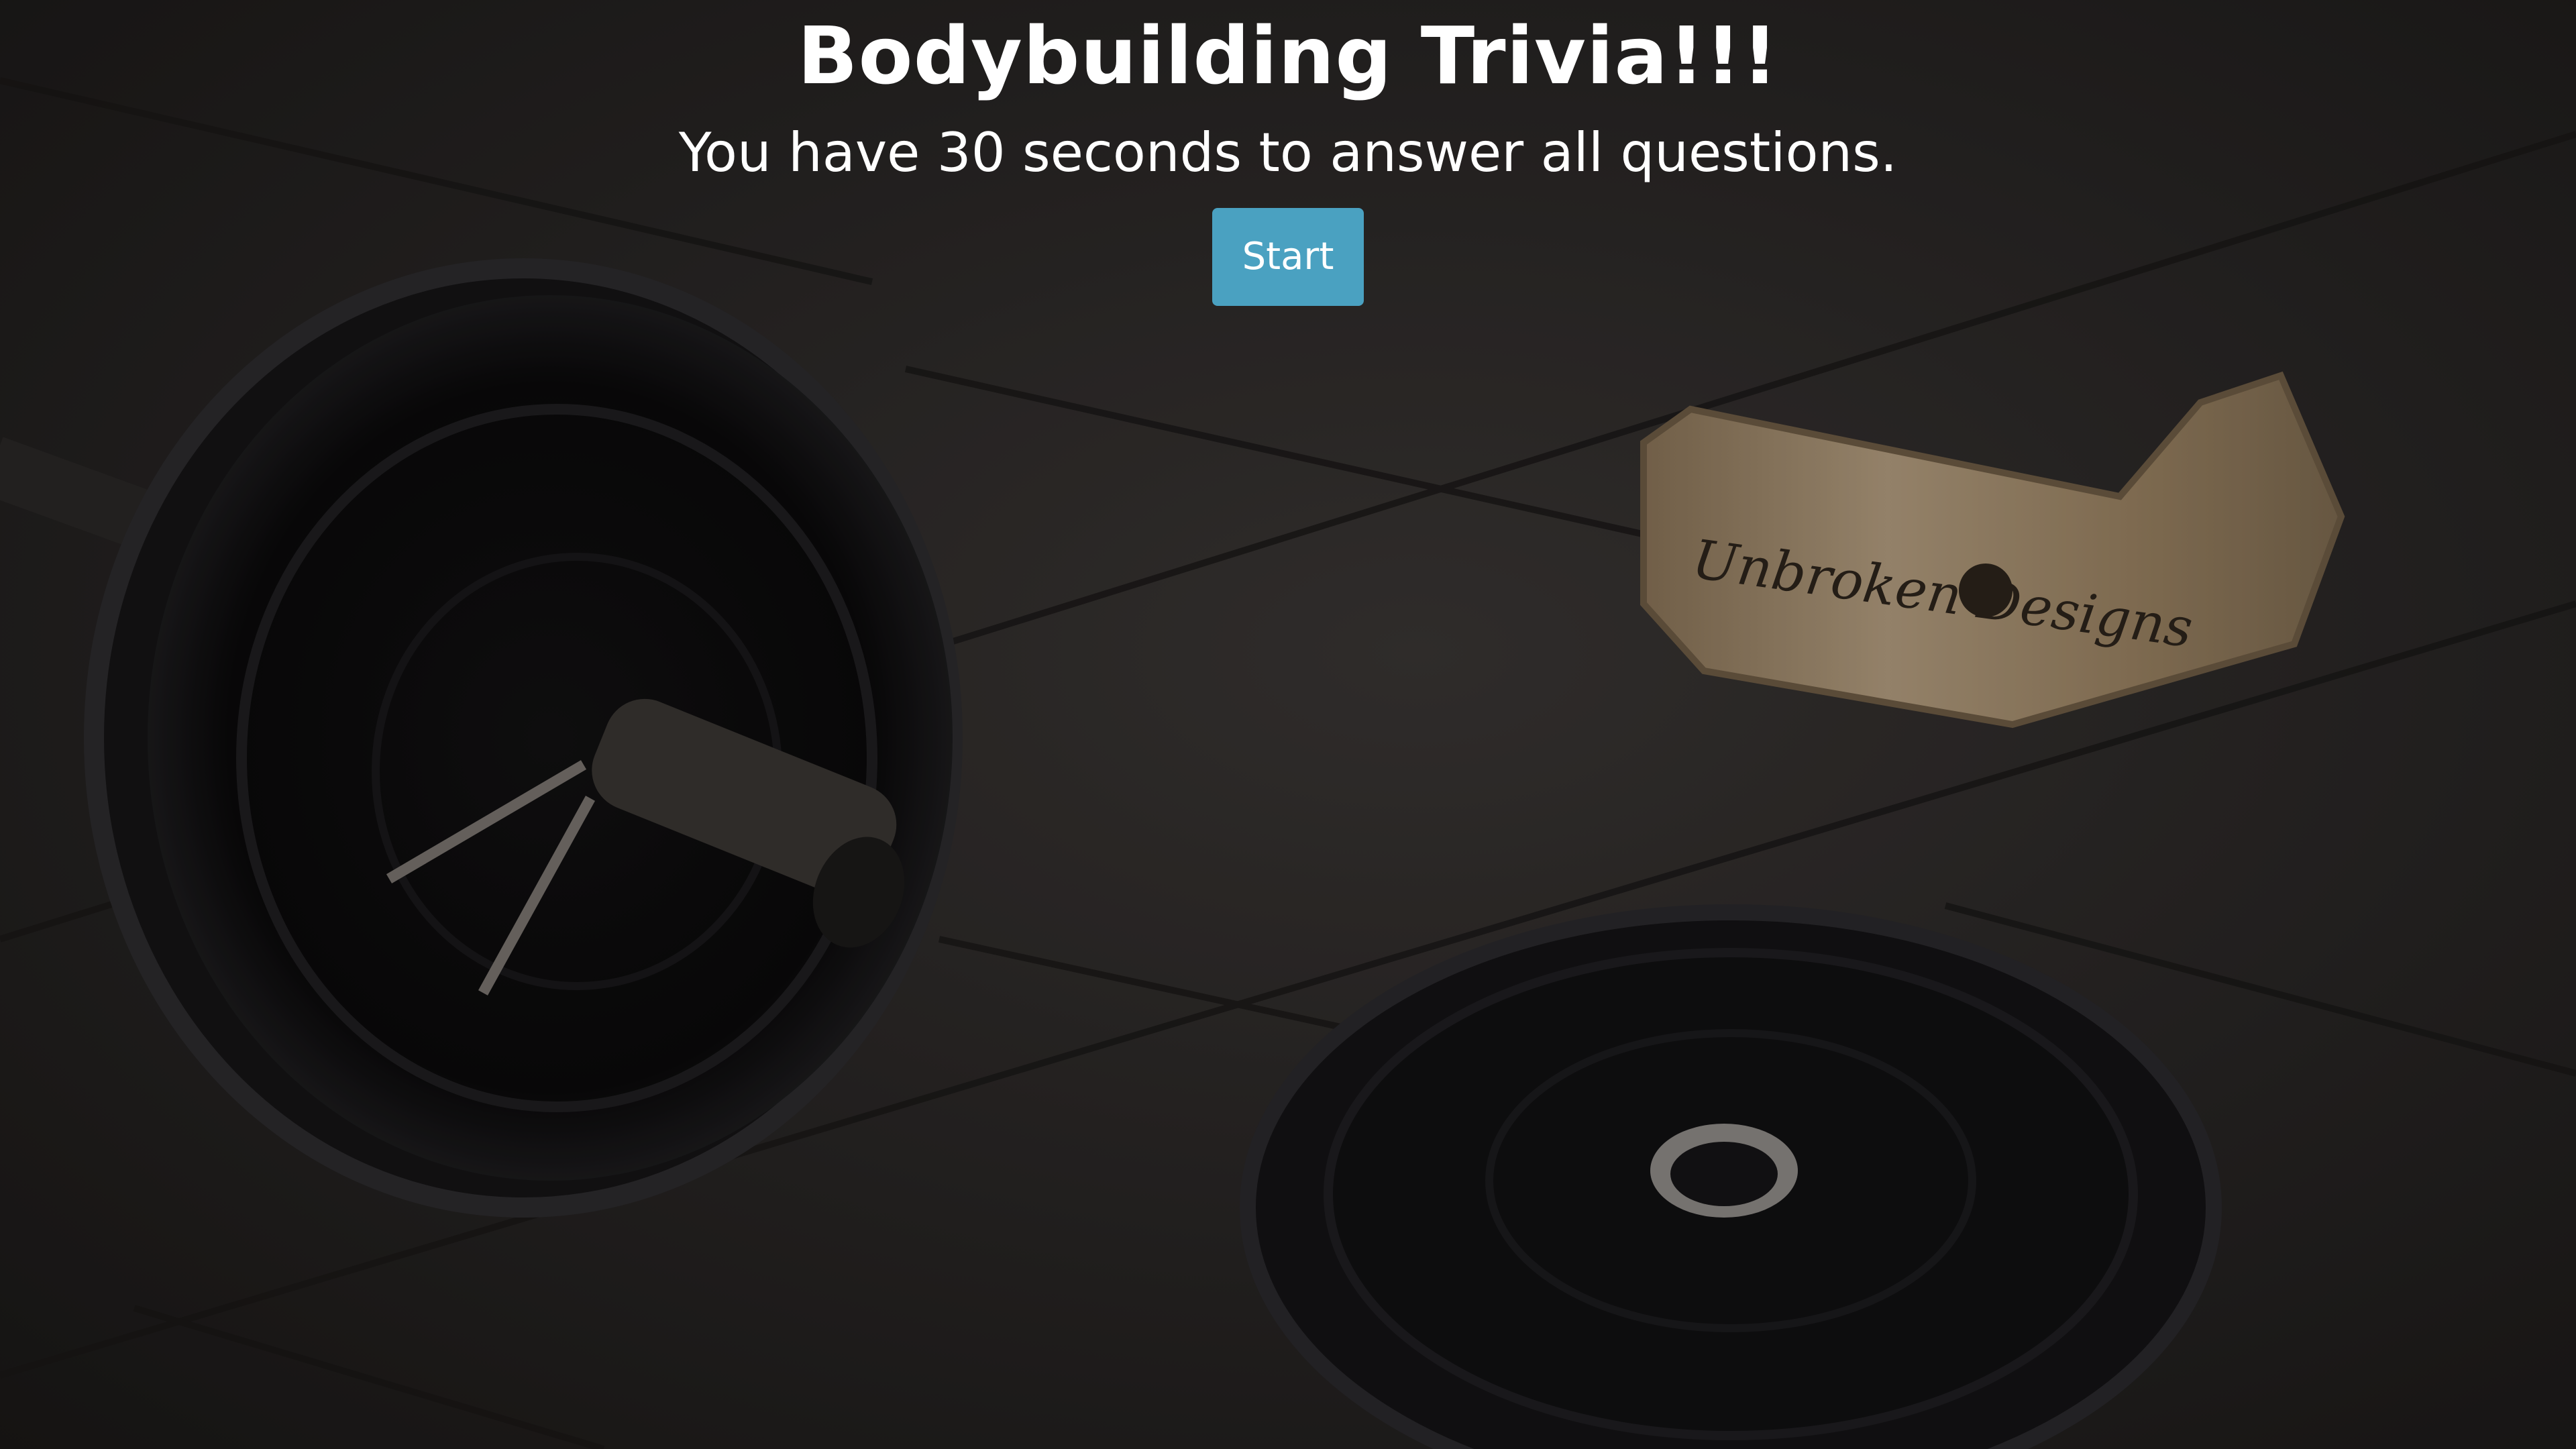 Image resolution: width=2576 pixels, height=1449 pixels. What do you see at coordinates (1288, 55) in the screenshot?
I see `page-title: Bodybuilding Trivia!!!` at bounding box center [1288, 55].